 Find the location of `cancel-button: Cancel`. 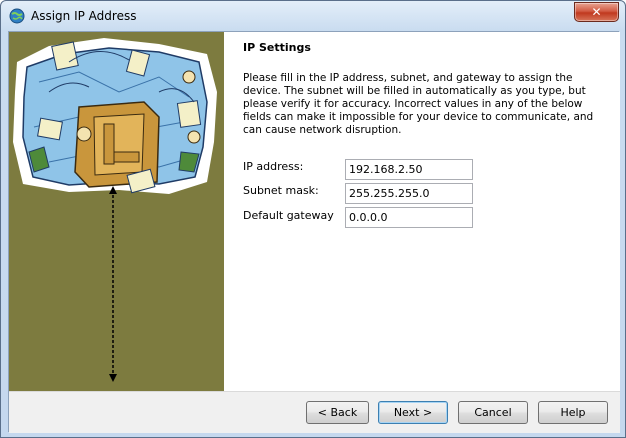

cancel-button: Cancel is located at coordinates (493, 412).